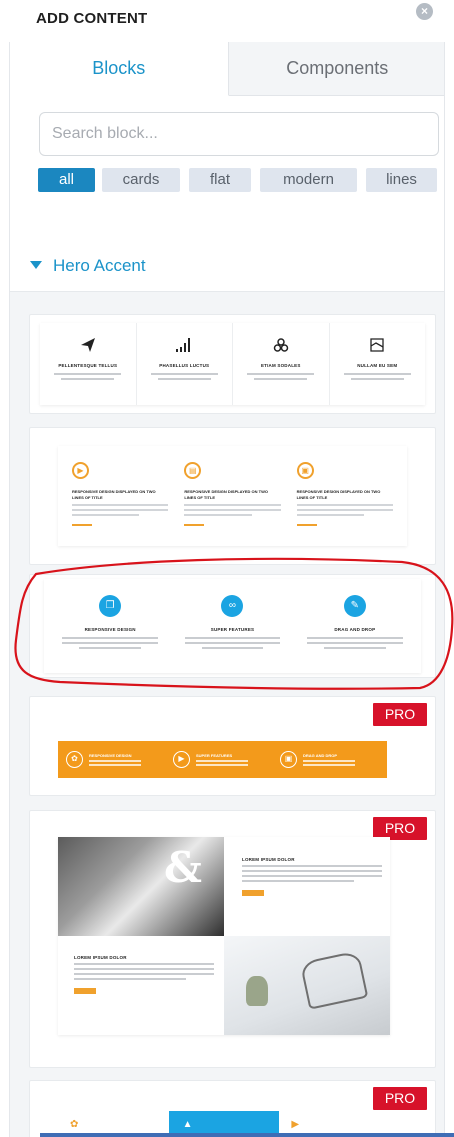 The height and width of the screenshot is (1137, 454). Describe the element at coordinates (424, 11) in the screenshot. I see `close-icon: ×` at that location.